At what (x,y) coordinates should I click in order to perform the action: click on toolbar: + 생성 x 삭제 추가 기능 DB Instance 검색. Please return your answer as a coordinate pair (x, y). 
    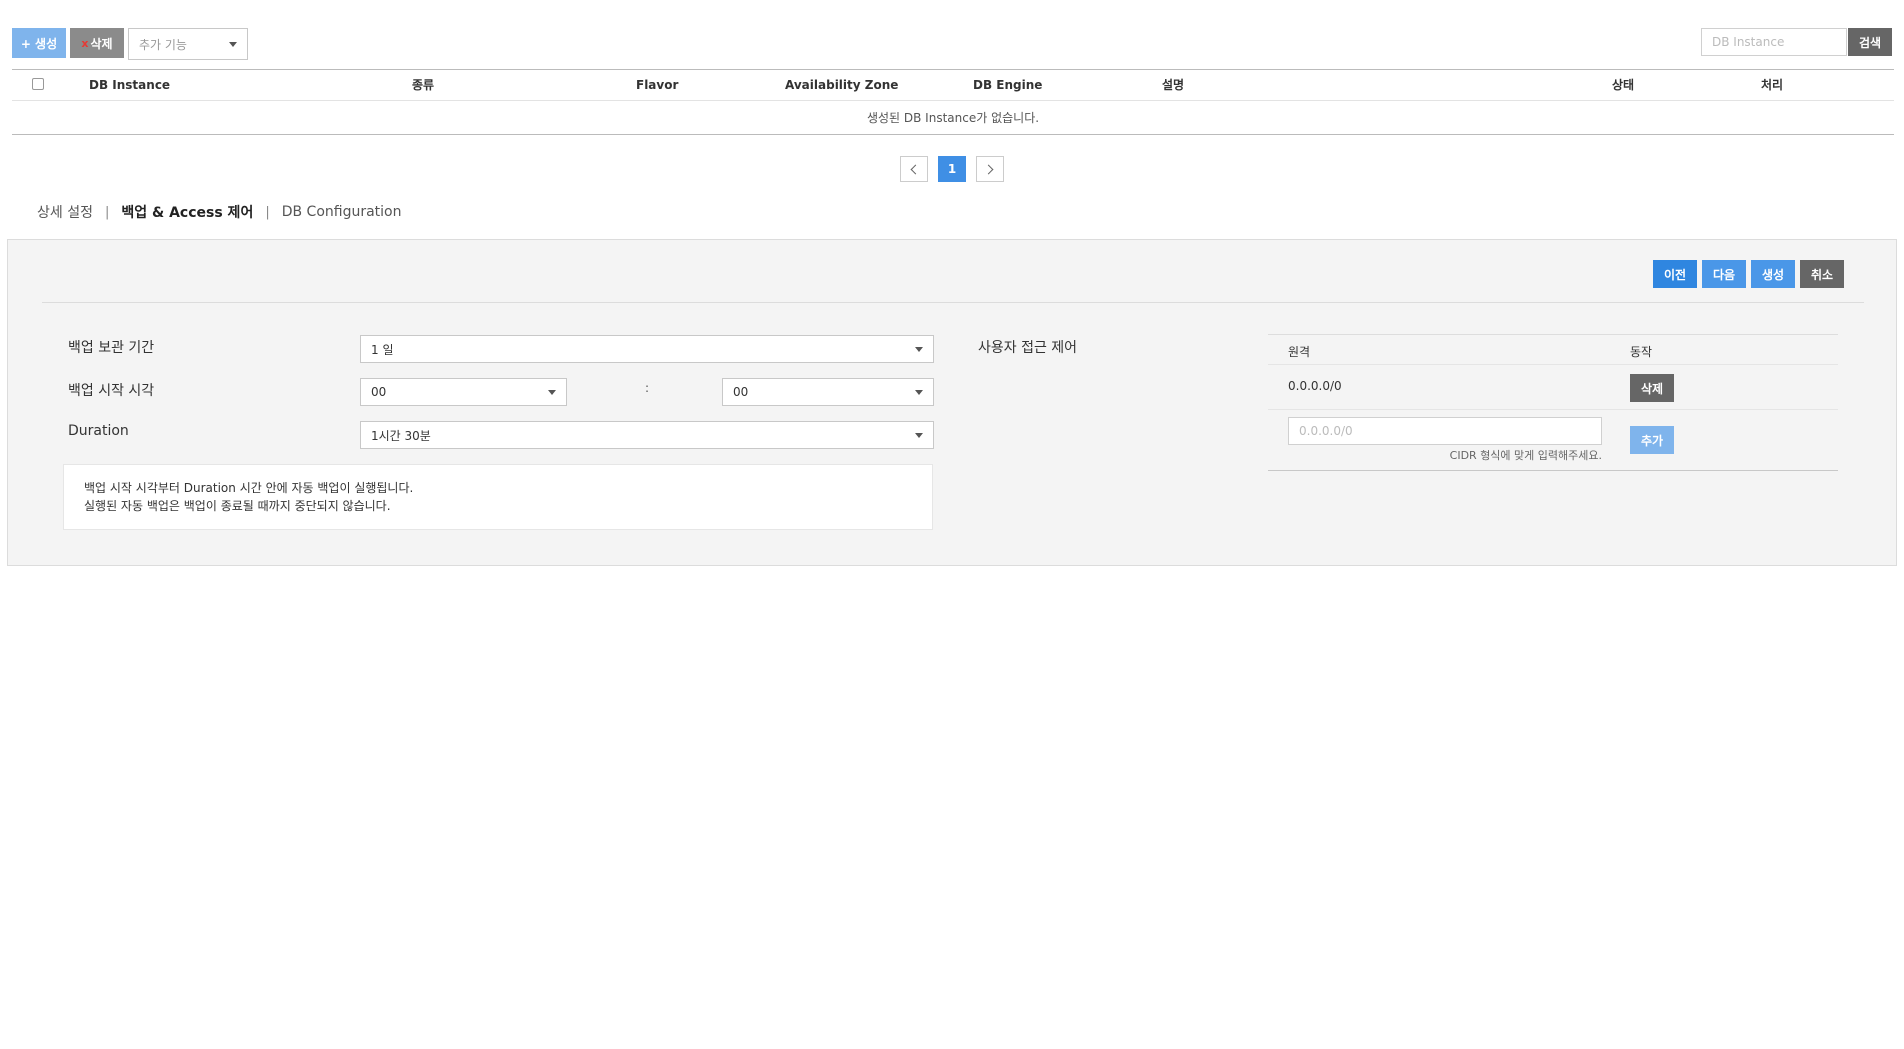
    Looking at the image, I should click on (953, 44).